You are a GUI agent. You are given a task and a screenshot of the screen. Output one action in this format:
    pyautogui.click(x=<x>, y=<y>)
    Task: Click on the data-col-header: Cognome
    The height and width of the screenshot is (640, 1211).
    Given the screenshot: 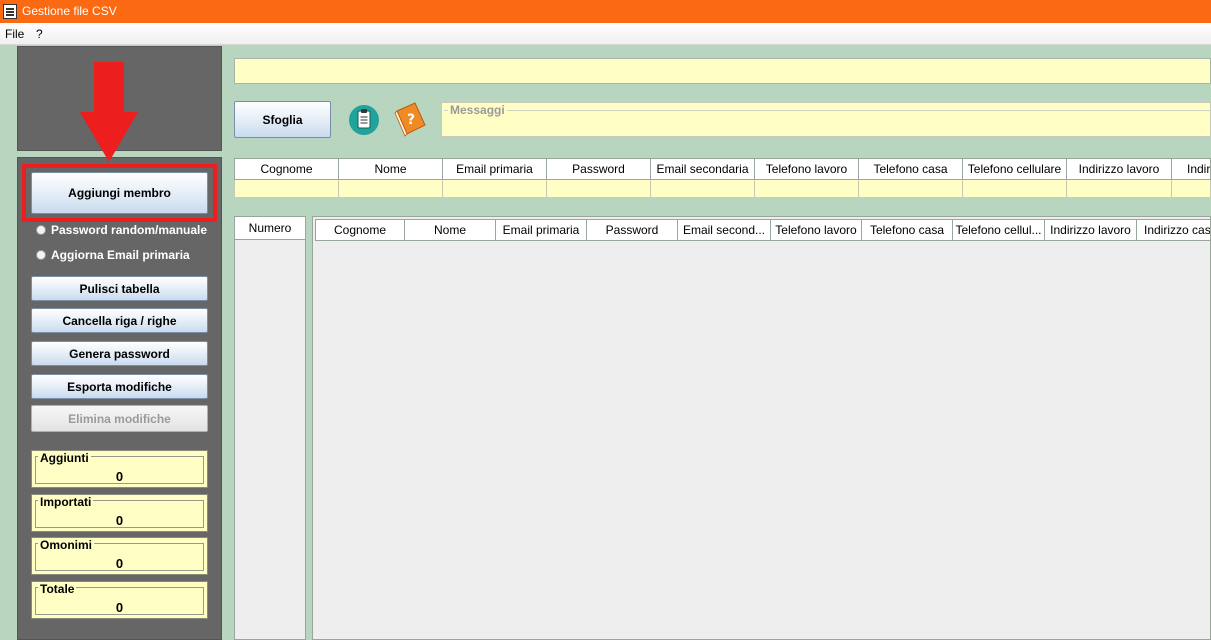 What is the action you would take?
    pyautogui.click(x=360, y=230)
    